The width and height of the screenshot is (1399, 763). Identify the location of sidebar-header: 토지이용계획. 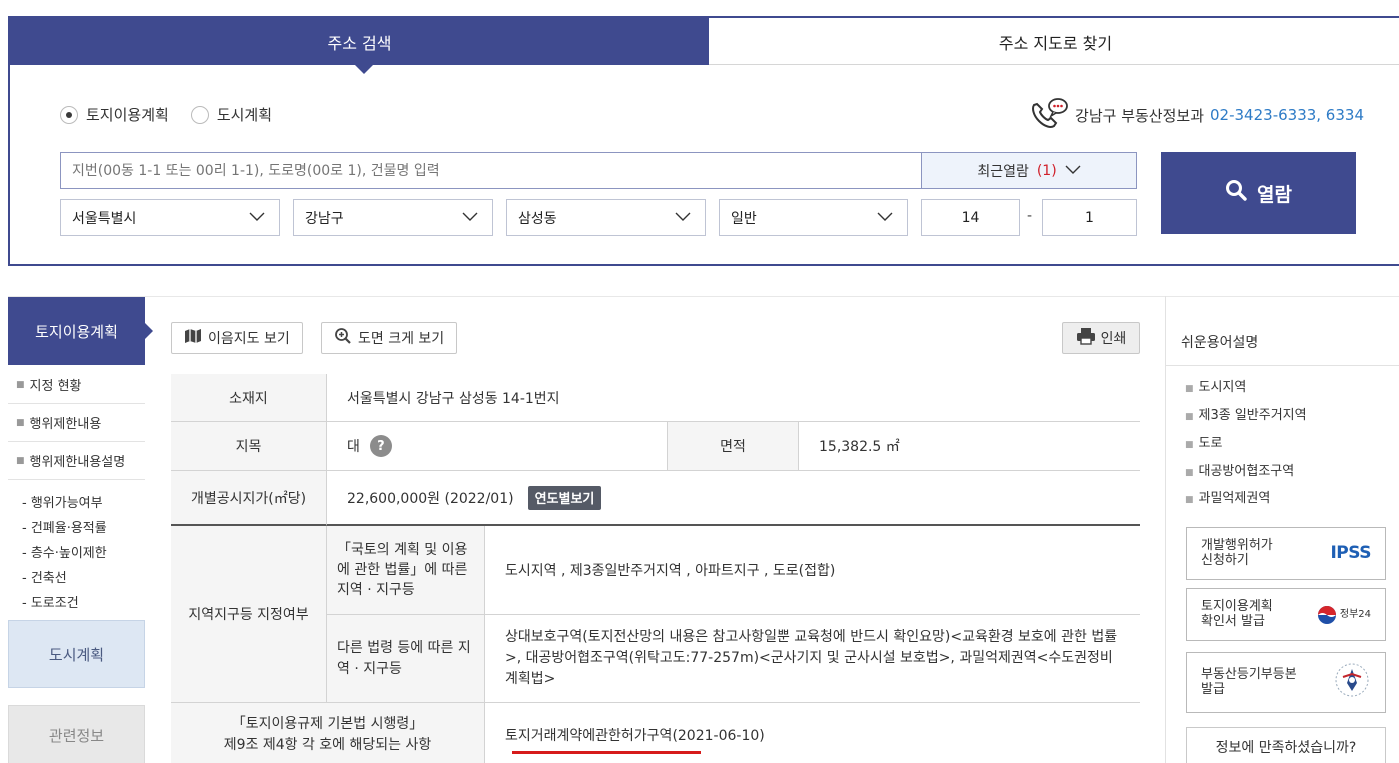
(80, 331).